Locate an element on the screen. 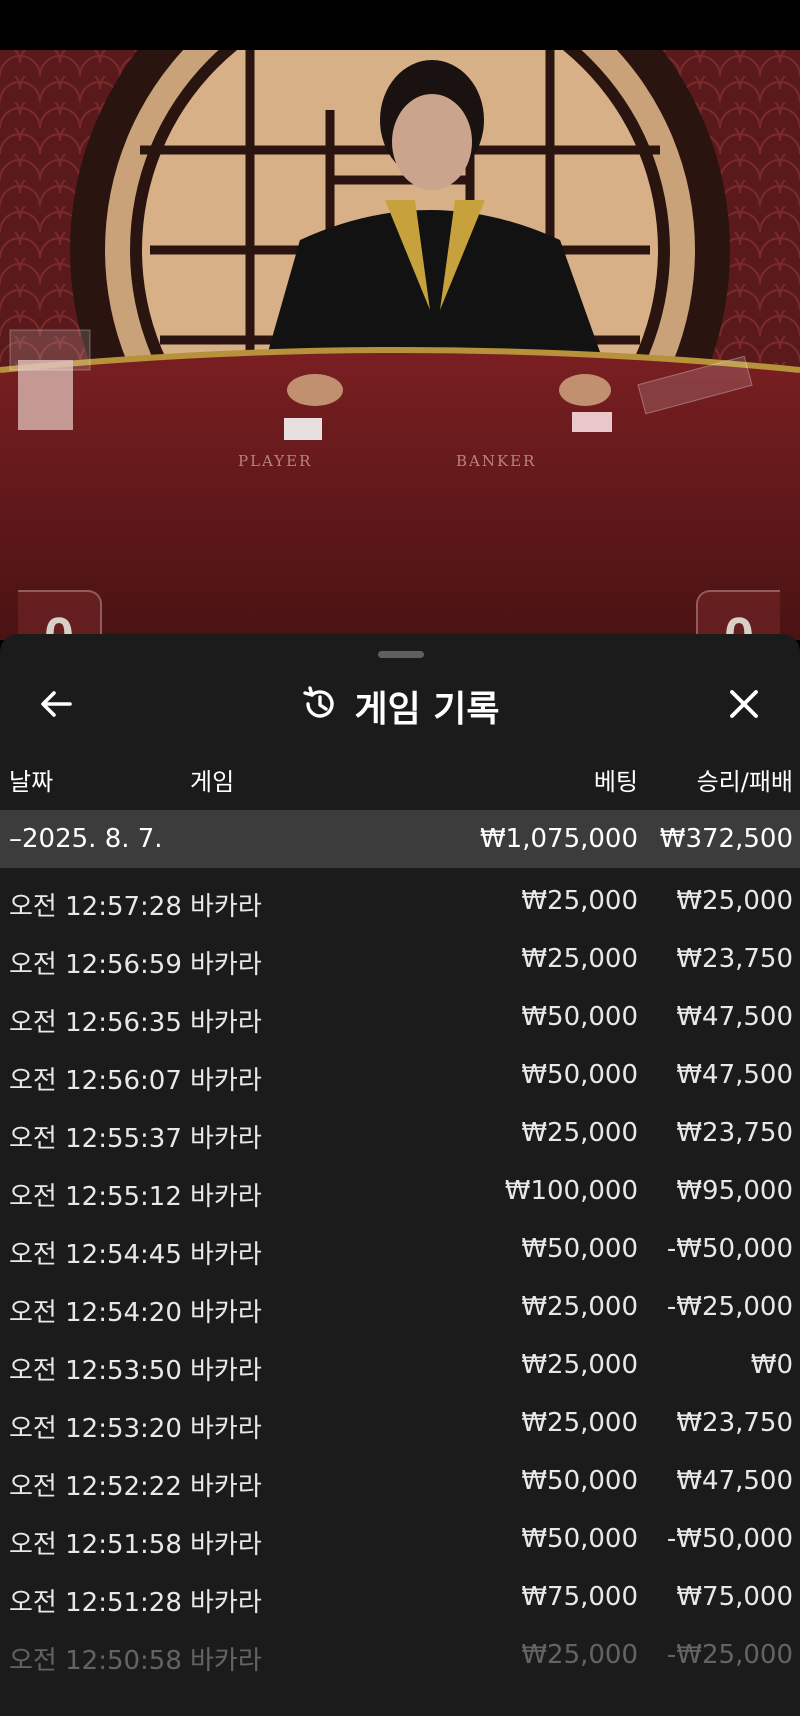 The width and height of the screenshot is (800, 1716). column-date: 날짜 is located at coordinates (31, 782).